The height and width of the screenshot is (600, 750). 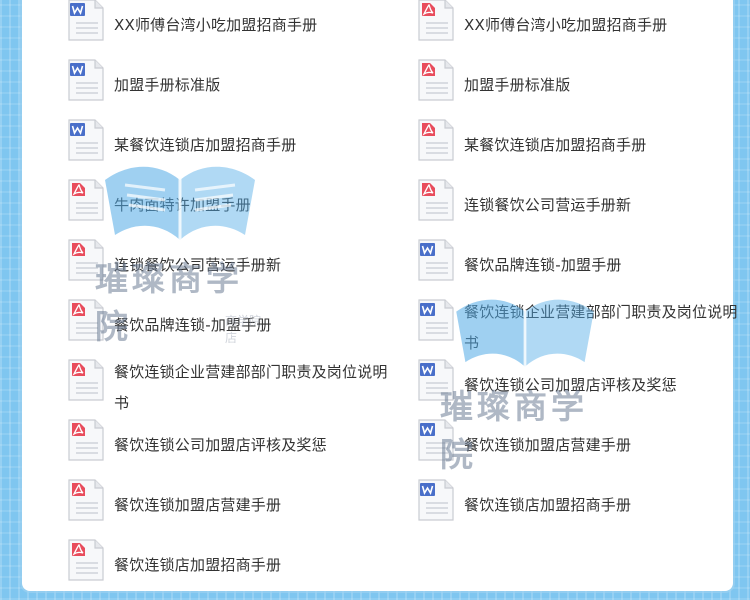 What do you see at coordinates (182, 205) in the screenshot?
I see `file-name-label: 牛肉面特许加盟手册` at bounding box center [182, 205].